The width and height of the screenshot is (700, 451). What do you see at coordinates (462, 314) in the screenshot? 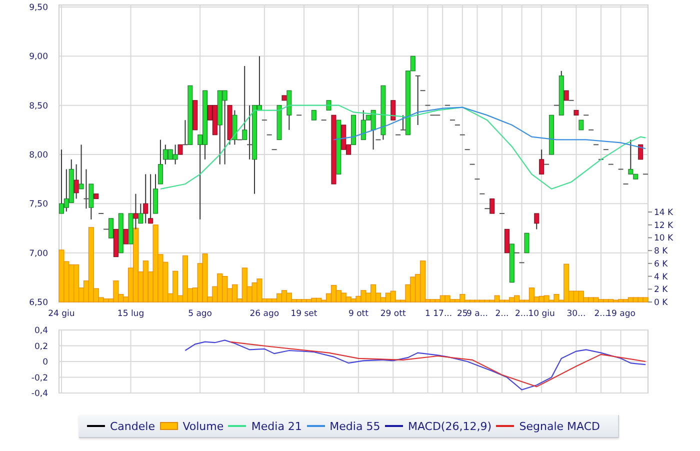
I see `axis-label: 25` at bounding box center [462, 314].